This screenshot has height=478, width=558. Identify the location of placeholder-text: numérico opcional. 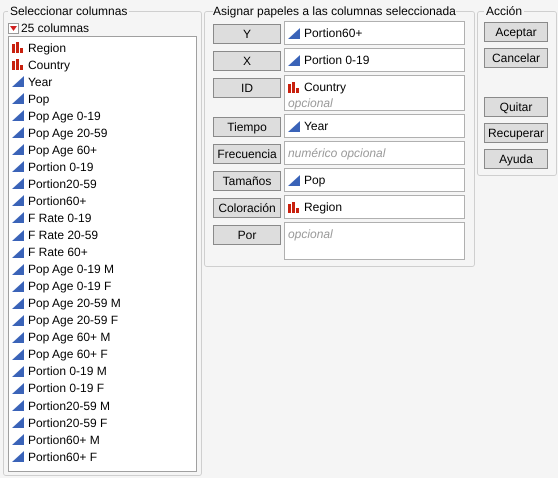
(337, 153).